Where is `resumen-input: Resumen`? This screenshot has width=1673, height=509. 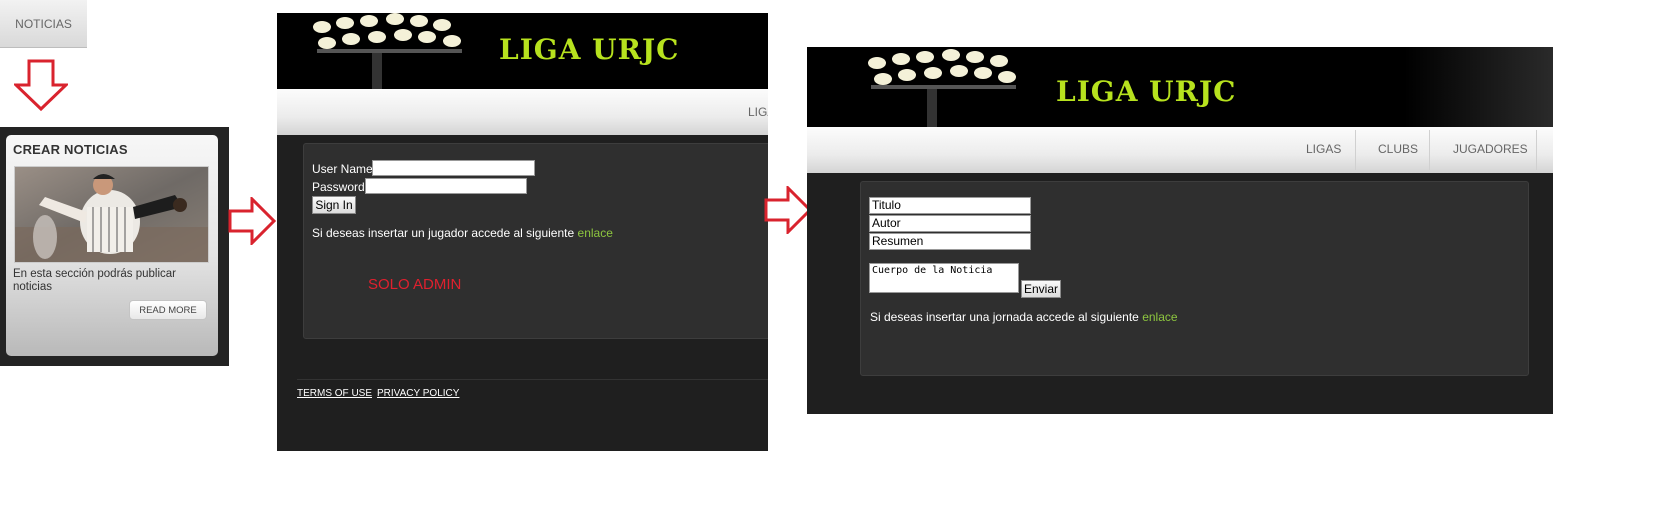 resumen-input: Resumen is located at coordinates (950, 241).